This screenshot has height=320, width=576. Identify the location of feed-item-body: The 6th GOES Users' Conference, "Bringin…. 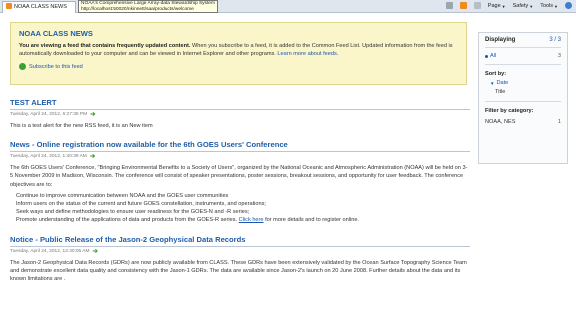
(240, 194).